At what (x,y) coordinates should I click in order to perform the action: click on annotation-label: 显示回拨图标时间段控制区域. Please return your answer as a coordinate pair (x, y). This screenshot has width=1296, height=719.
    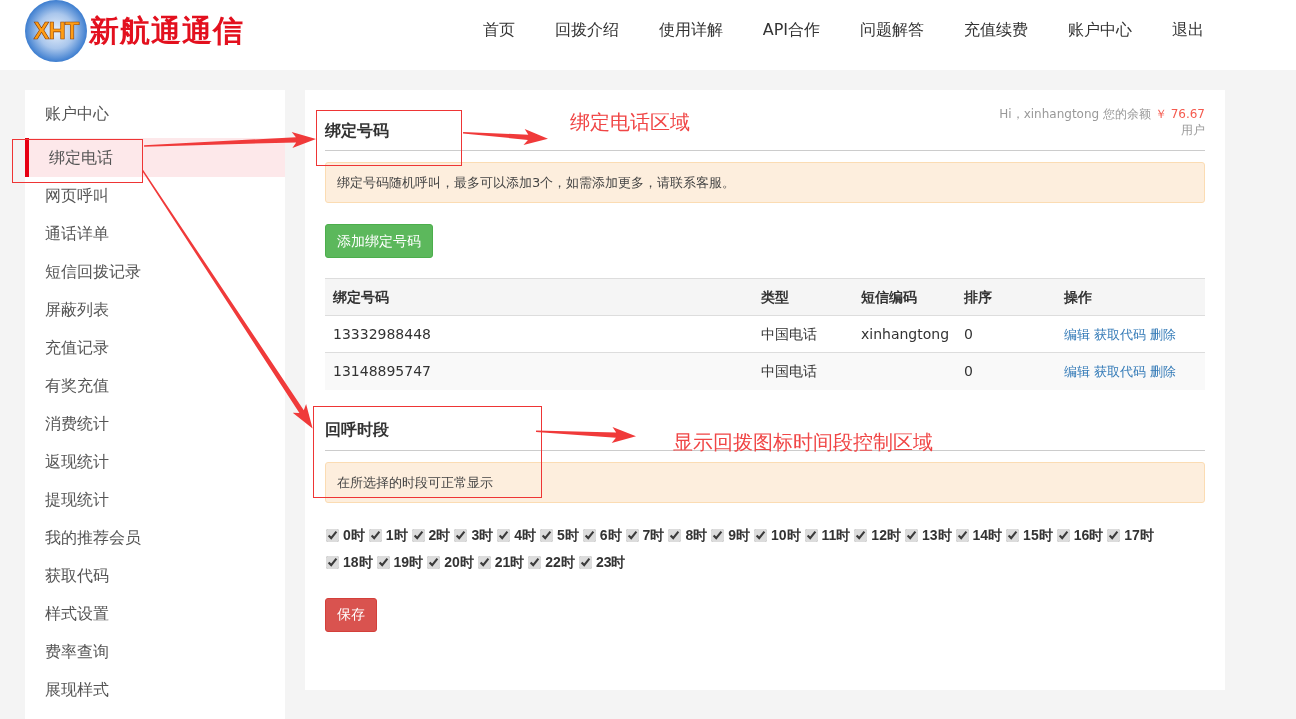
    Looking at the image, I should click on (803, 442).